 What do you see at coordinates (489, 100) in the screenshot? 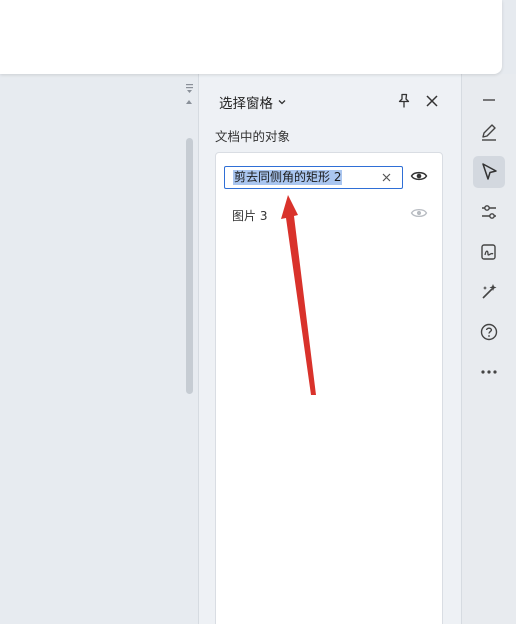
I see `collapse-icon` at bounding box center [489, 100].